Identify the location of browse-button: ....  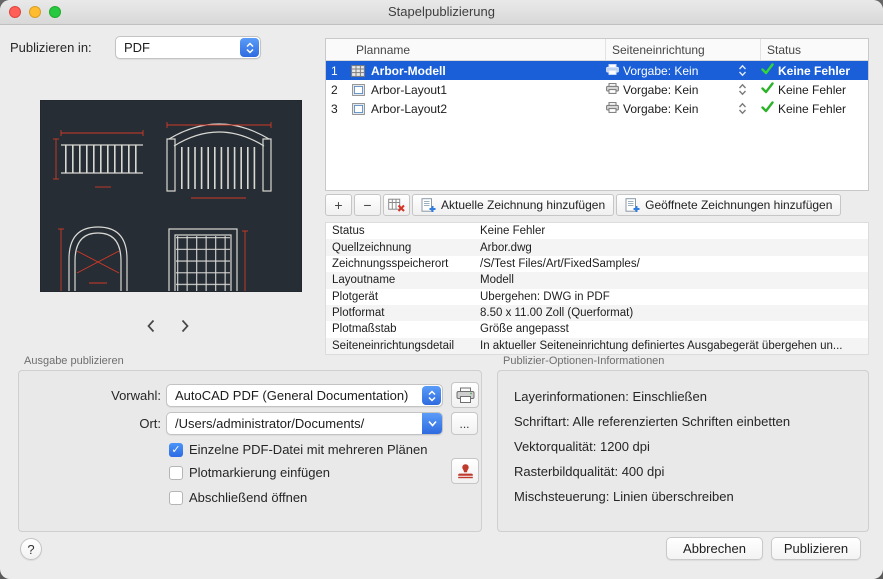
(464, 423).